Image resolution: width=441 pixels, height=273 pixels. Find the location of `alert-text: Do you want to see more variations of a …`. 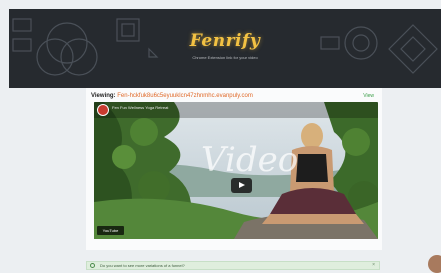

alert-text: Do you want to see more variations of a … is located at coordinates (142, 265).